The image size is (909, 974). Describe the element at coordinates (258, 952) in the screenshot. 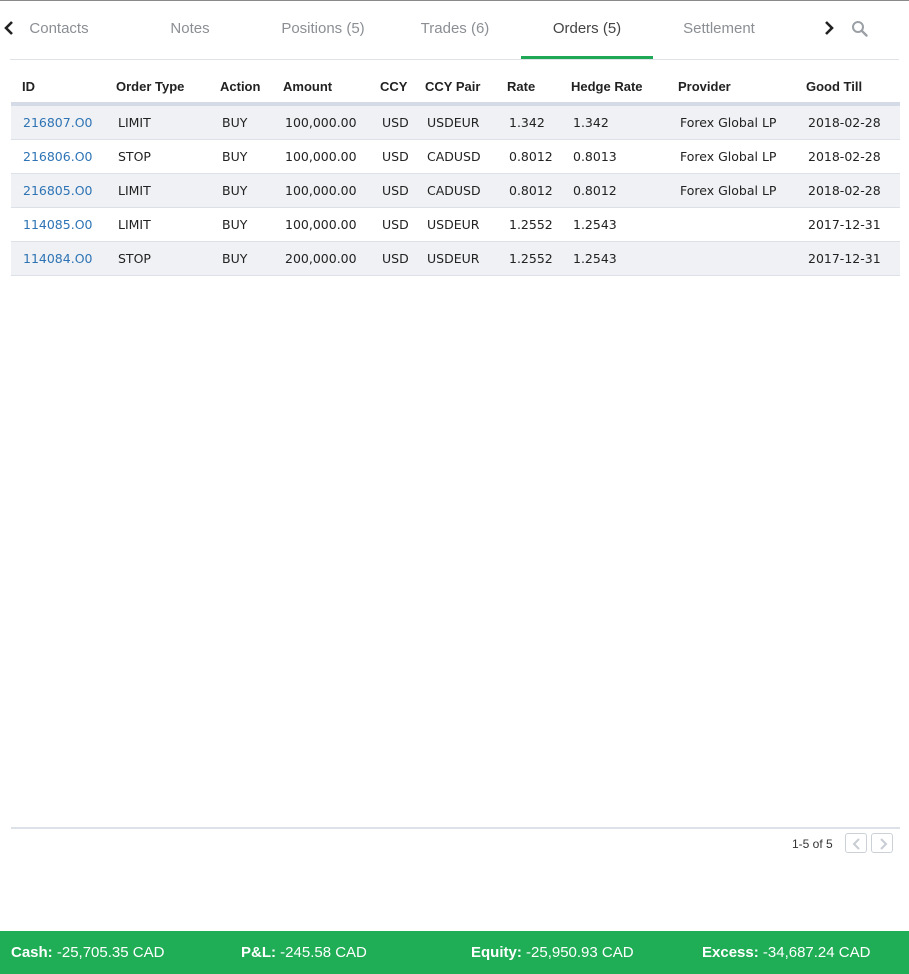

I see `pl-label: P&L:` at that location.